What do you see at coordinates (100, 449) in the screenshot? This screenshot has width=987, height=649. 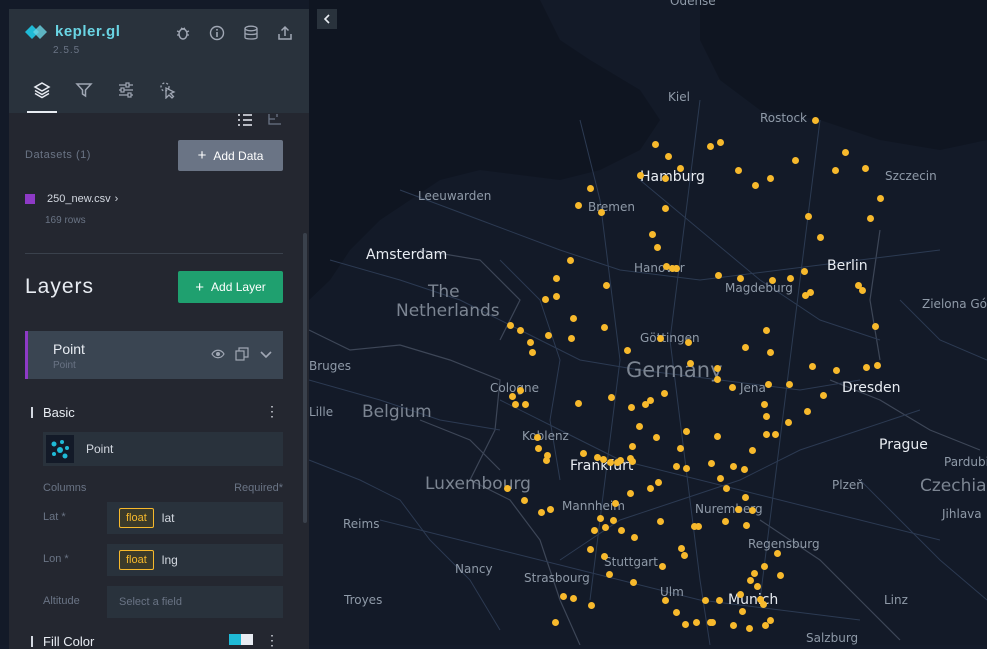 I see `layer-type-label: Point` at bounding box center [100, 449].